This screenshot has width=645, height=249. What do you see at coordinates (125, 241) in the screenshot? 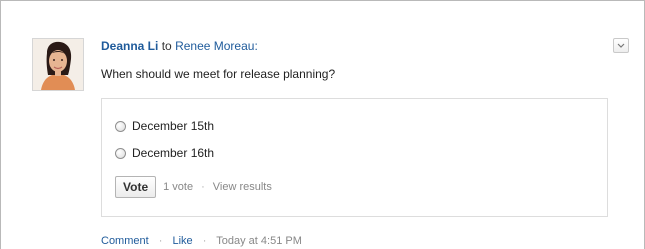
I see `comment-link: Comment` at bounding box center [125, 241].